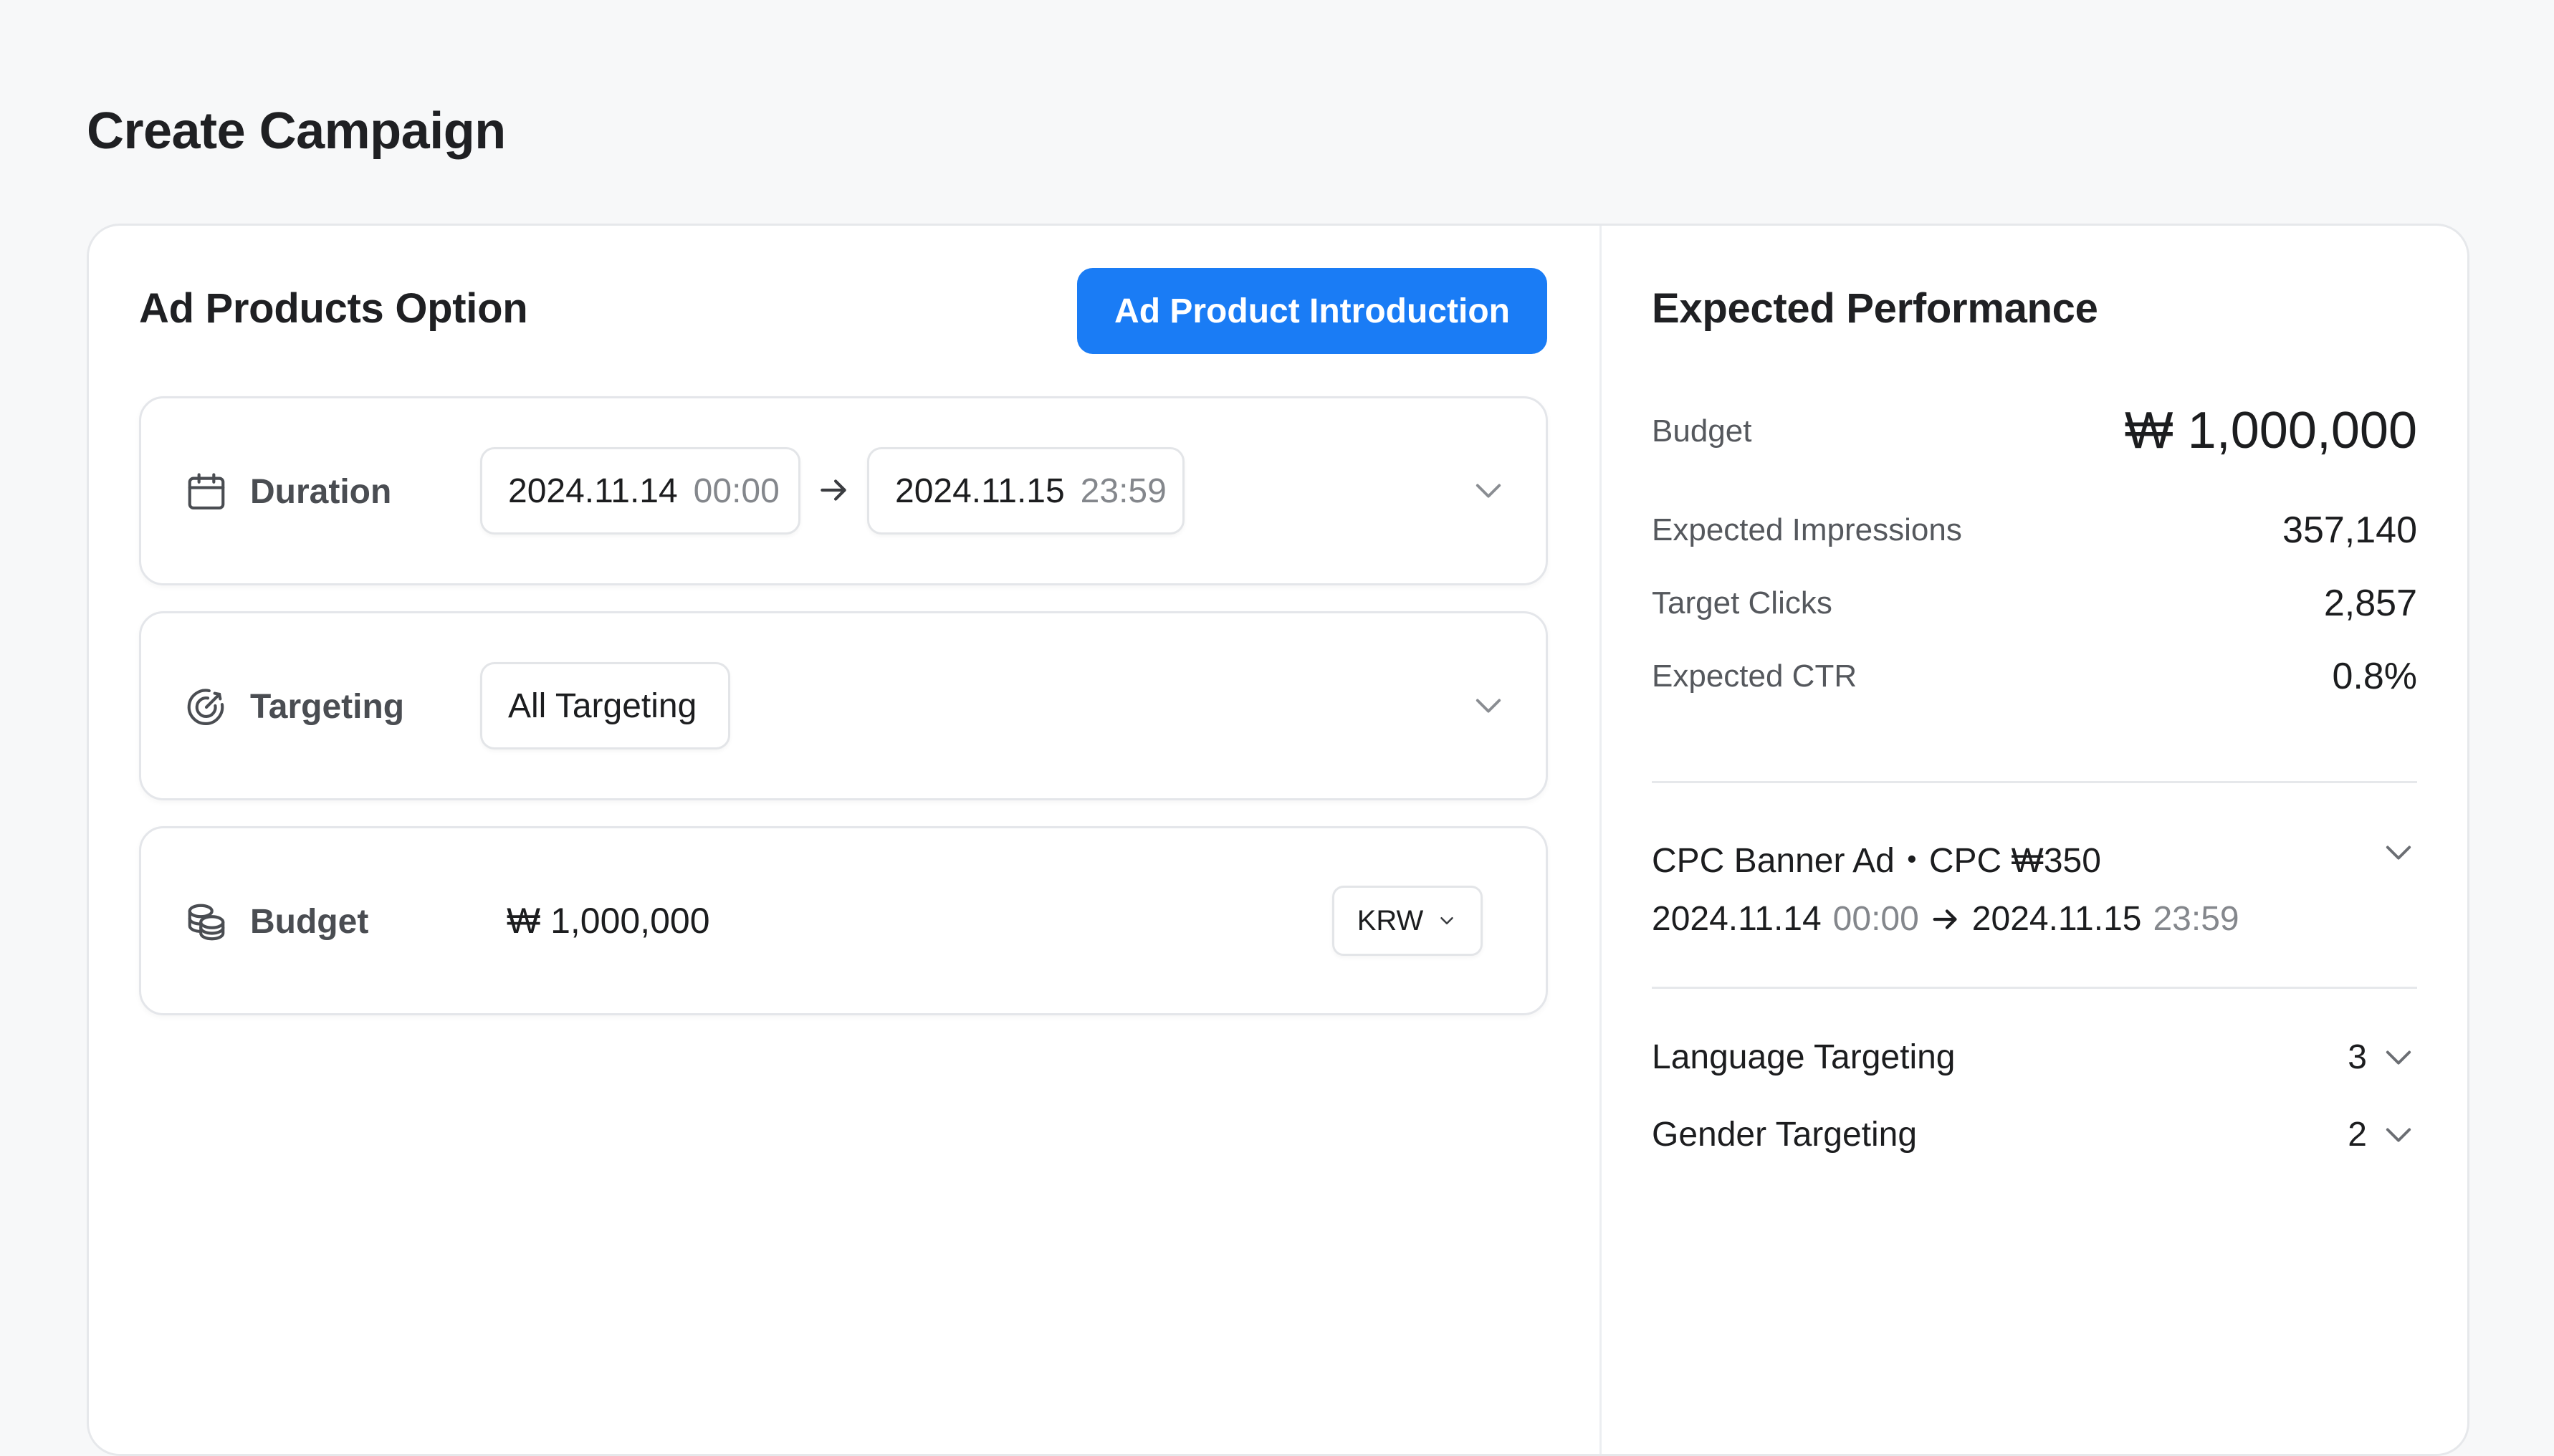 The height and width of the screenshot is (1456, 2554). Describe the element at coordinates (2357, 1057) in the screenshot. I see `language-targeting-count: 3` at that location.